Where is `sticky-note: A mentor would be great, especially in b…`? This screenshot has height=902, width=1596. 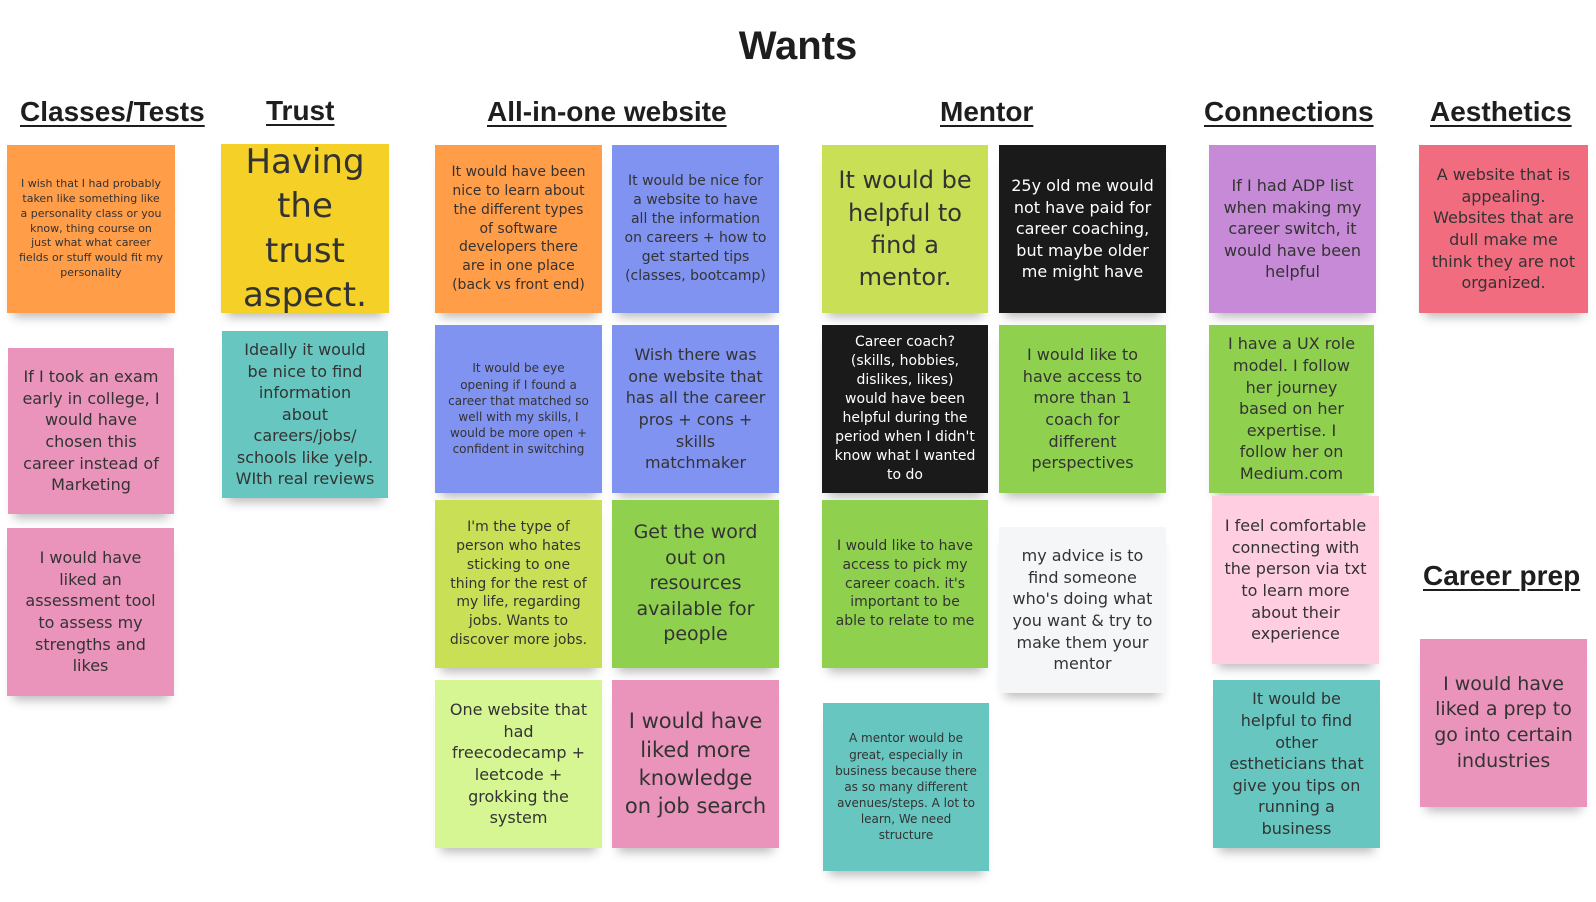
sticky-note: A mentor would be great, especially in b… is located at coordinates (906, 787).